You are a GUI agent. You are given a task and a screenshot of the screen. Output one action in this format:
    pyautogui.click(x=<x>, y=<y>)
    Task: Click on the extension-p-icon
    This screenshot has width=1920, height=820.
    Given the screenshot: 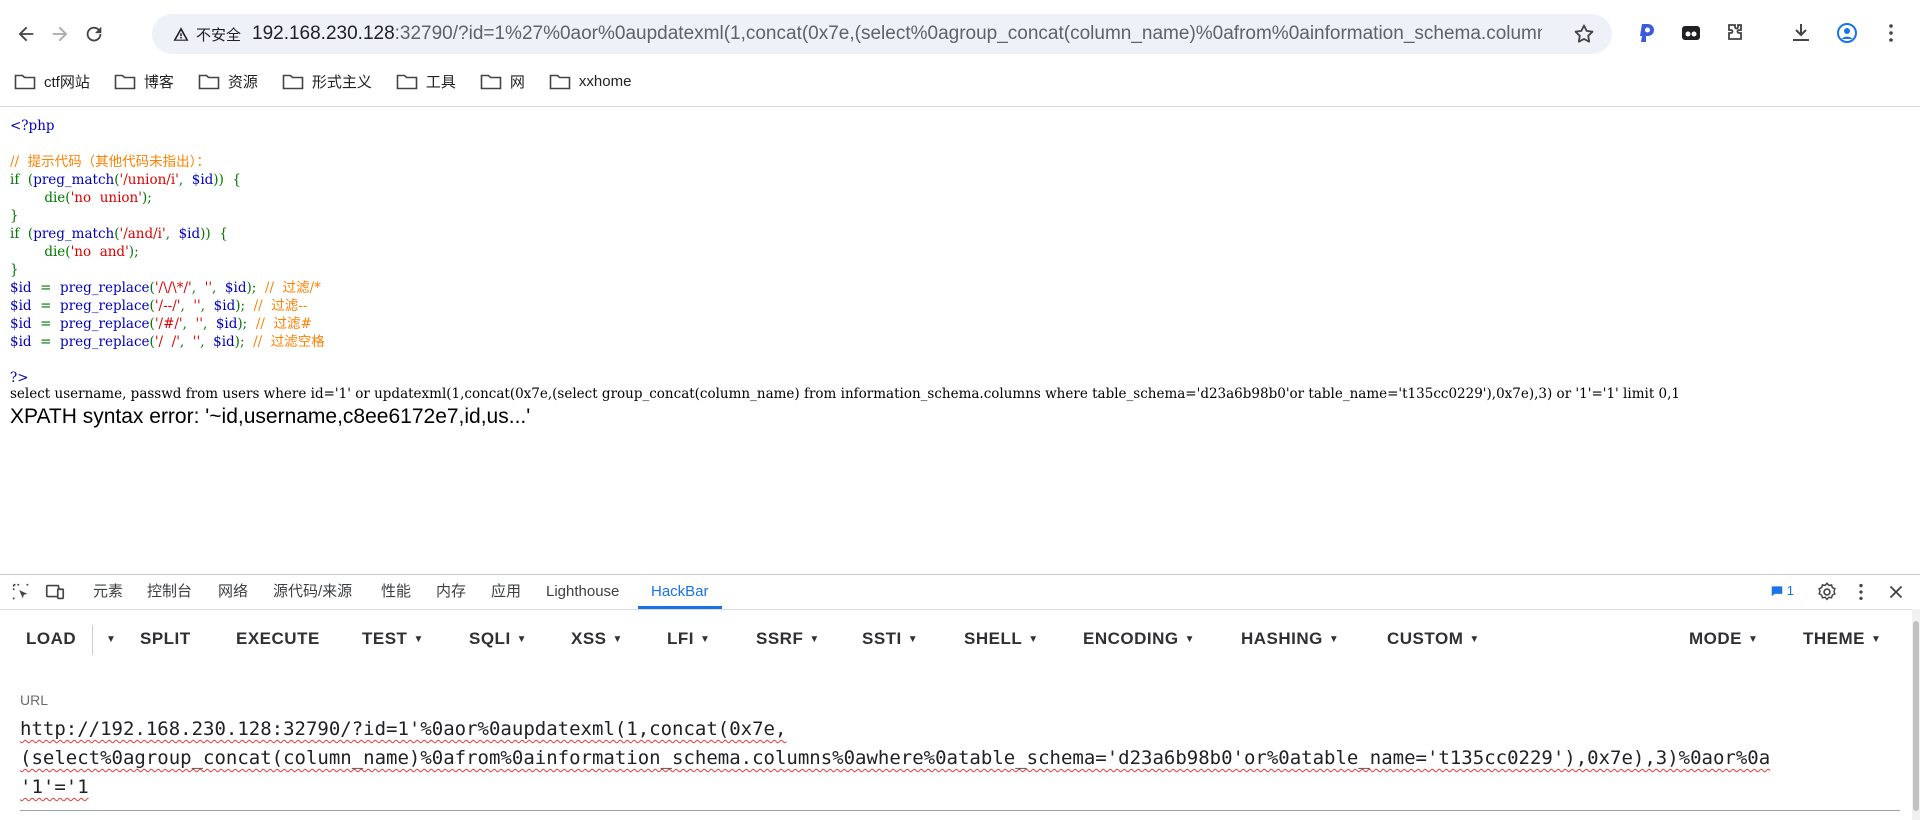 What is the action you would take?
    pyautogui.click(x=1647, y=33)
    